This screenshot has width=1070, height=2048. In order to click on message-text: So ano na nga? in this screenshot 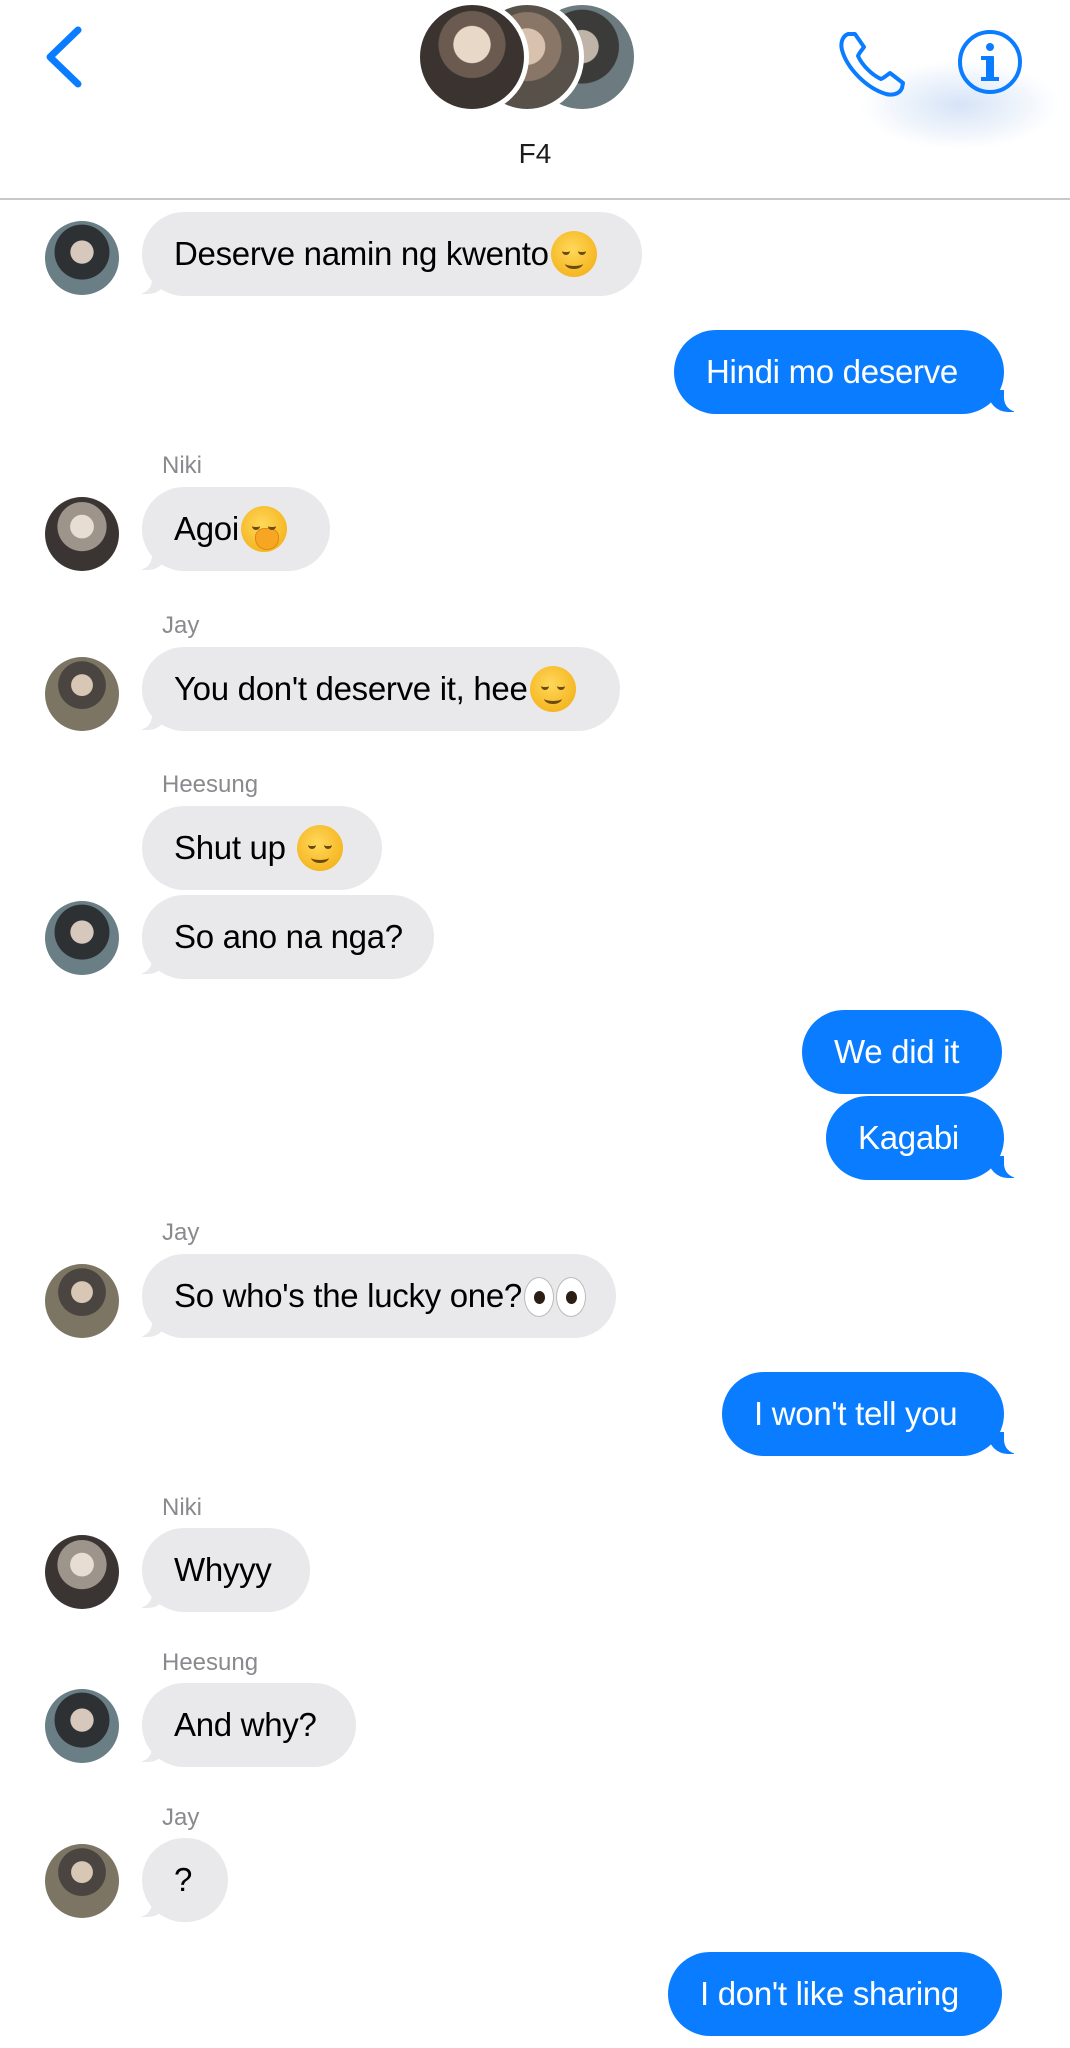, I will do `click(288, 936)`.